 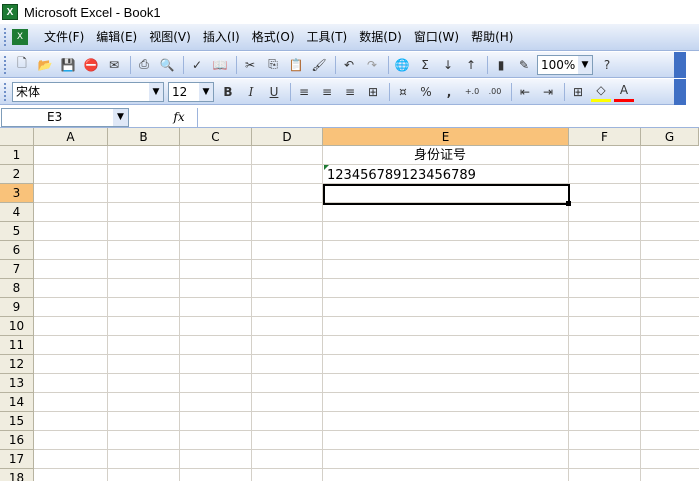 What do you see at coordinates (440, 155) in the screenshot?
I see `cell-E1: 身份证号` at bounding box center [440, 155].